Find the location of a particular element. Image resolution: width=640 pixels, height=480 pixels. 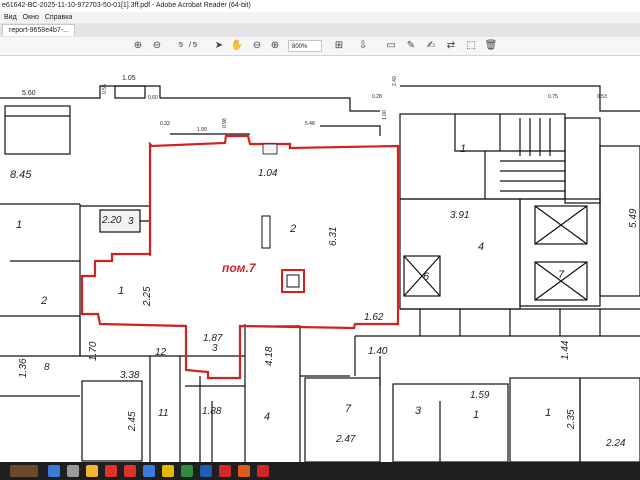

room-number: 6 is located at coordinates (426, 277).